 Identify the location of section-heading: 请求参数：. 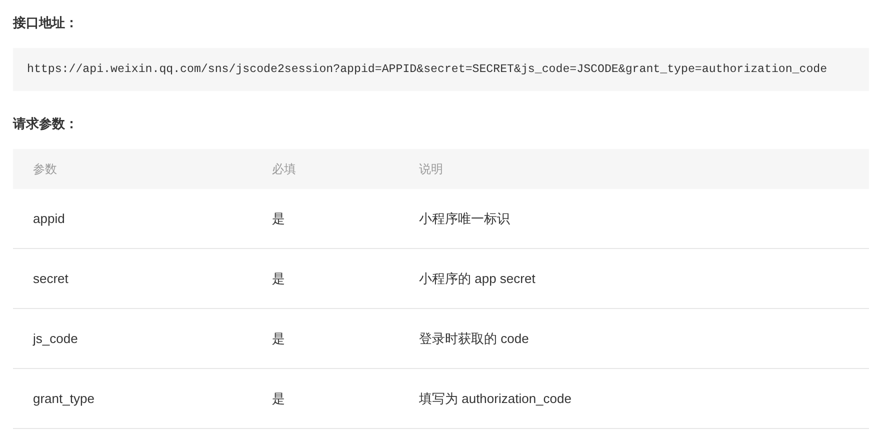
(46, 125).